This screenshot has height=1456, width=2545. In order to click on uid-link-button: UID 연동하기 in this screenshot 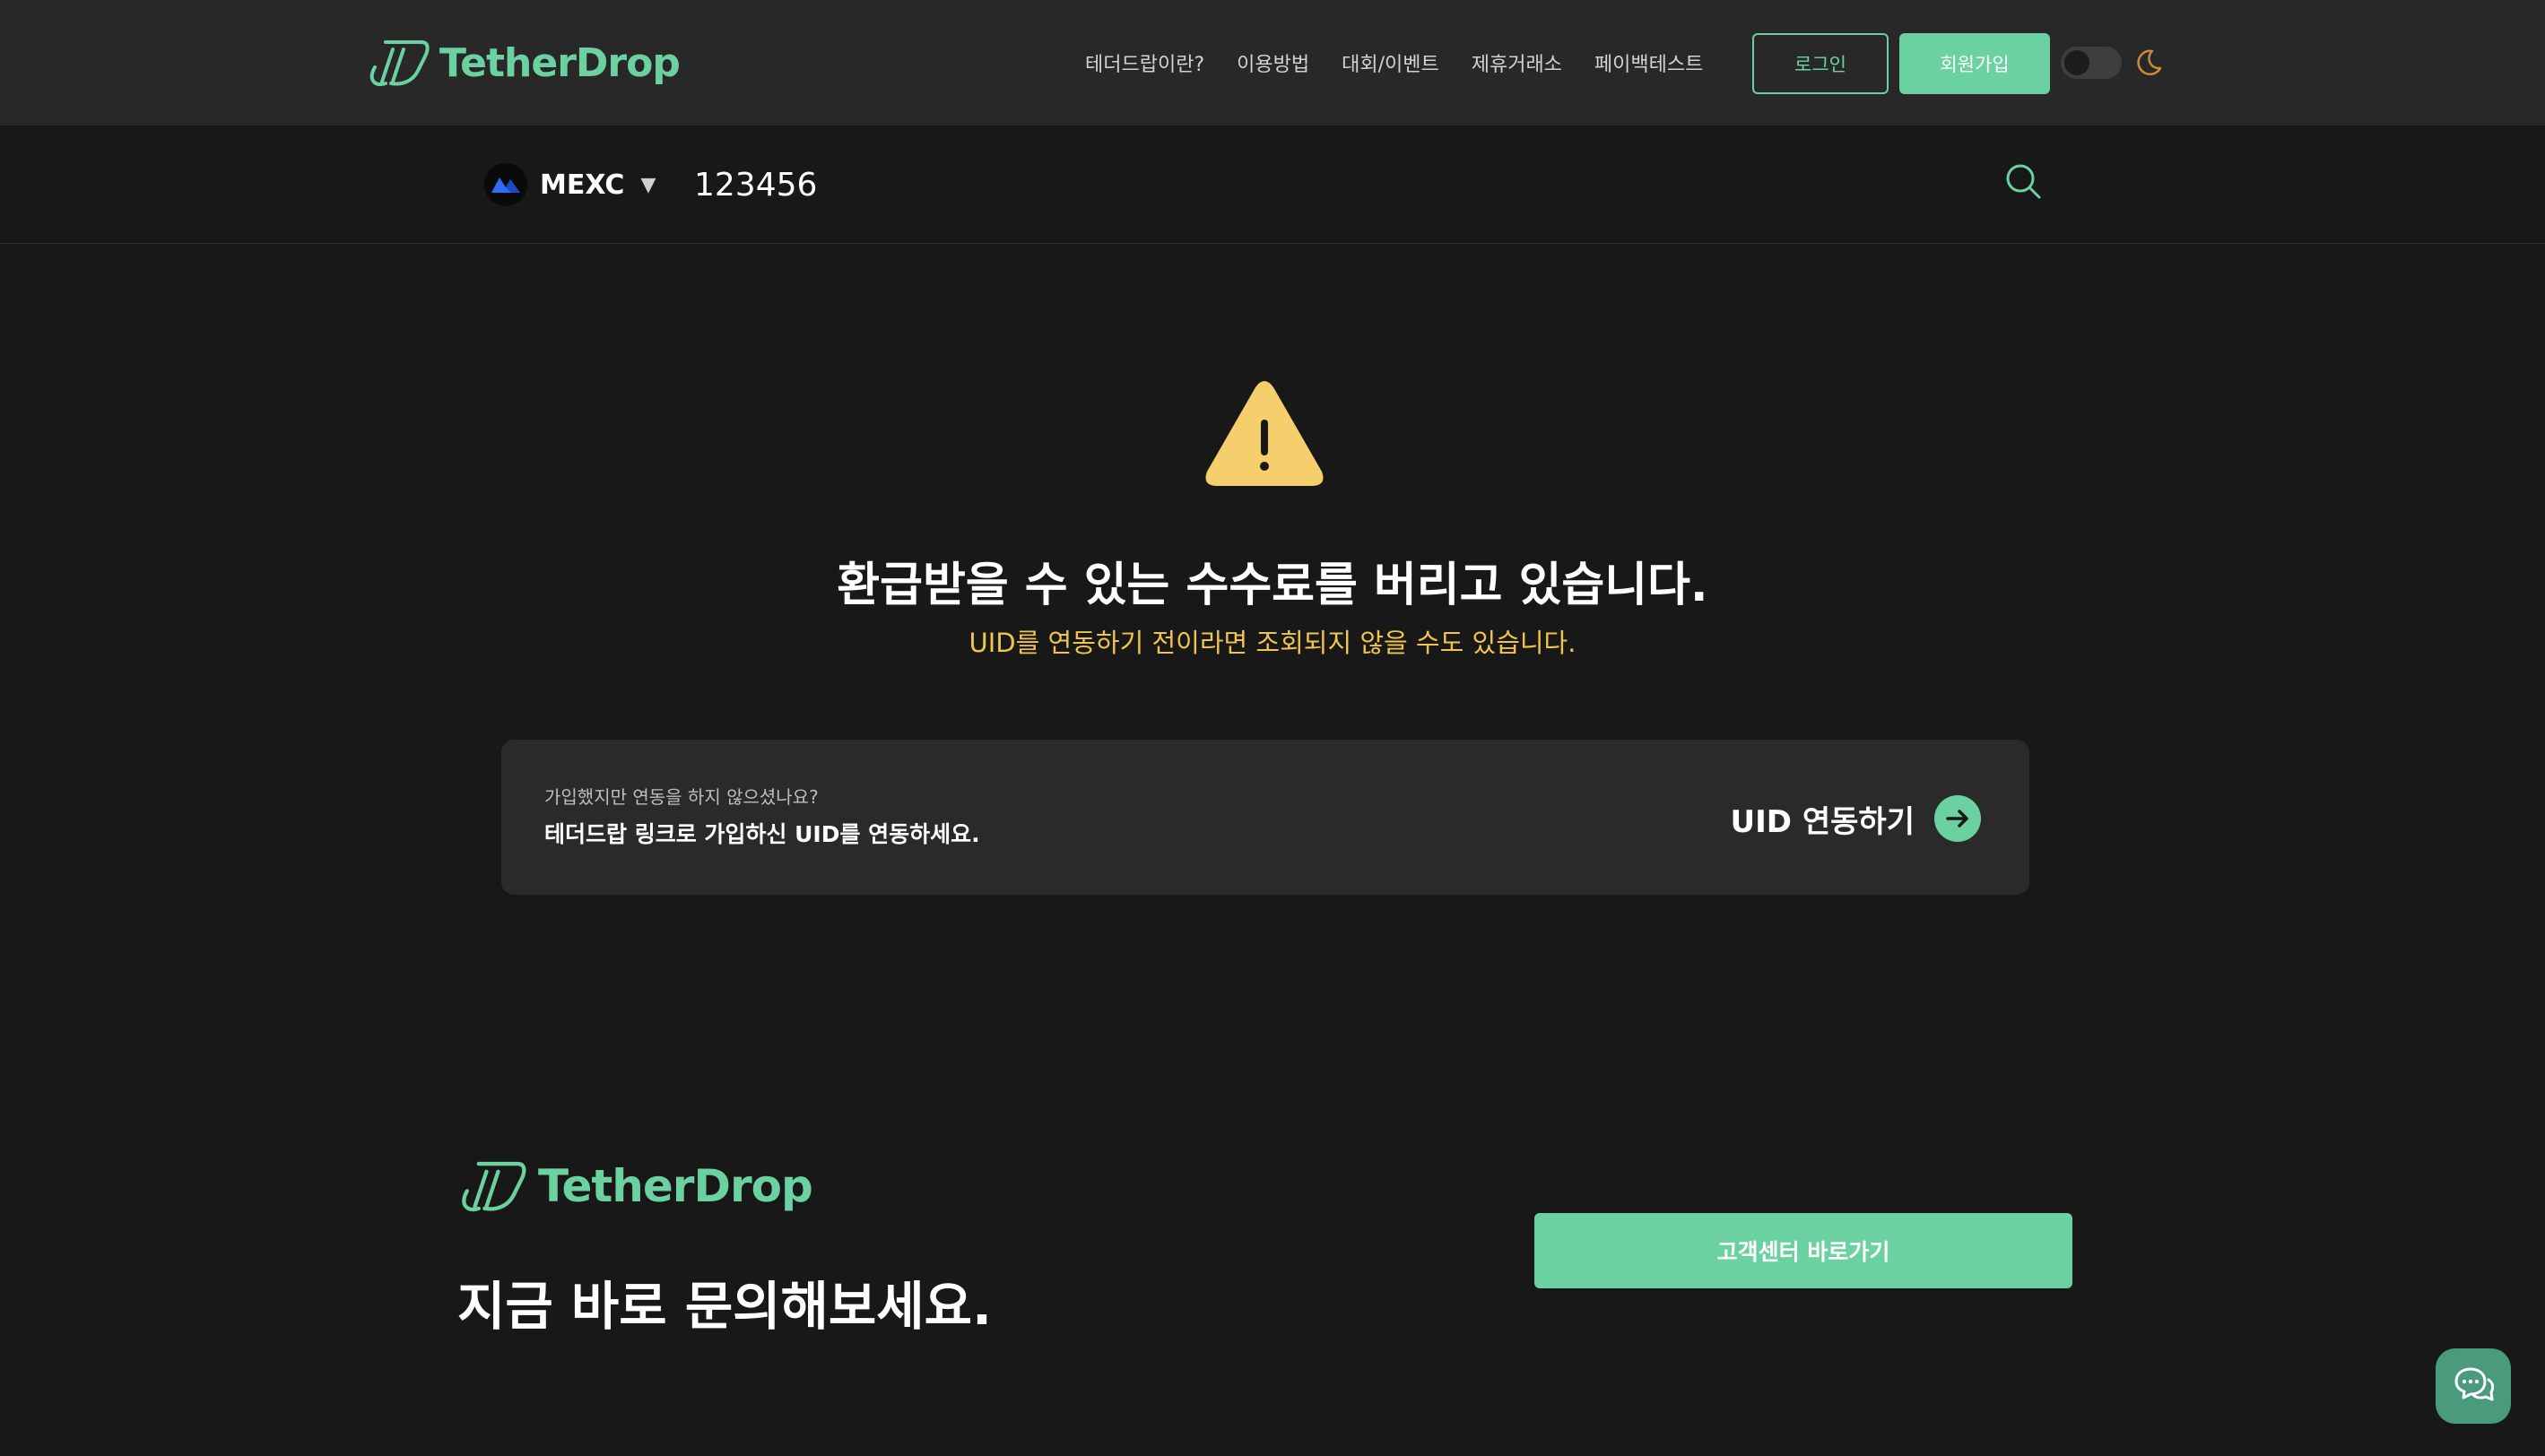, I will do `click(1856, 818)`.